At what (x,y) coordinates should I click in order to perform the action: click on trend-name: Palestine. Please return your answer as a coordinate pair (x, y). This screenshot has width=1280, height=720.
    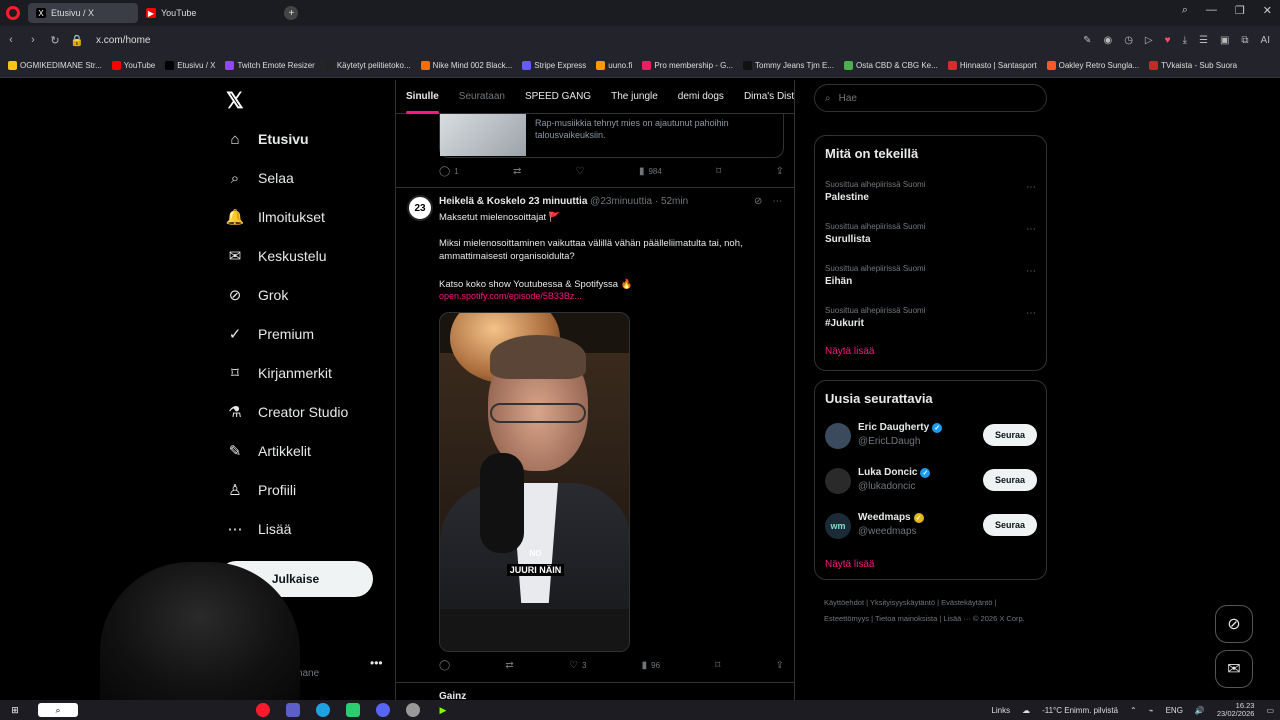
    Looking at the image, I should click on (847, 197).